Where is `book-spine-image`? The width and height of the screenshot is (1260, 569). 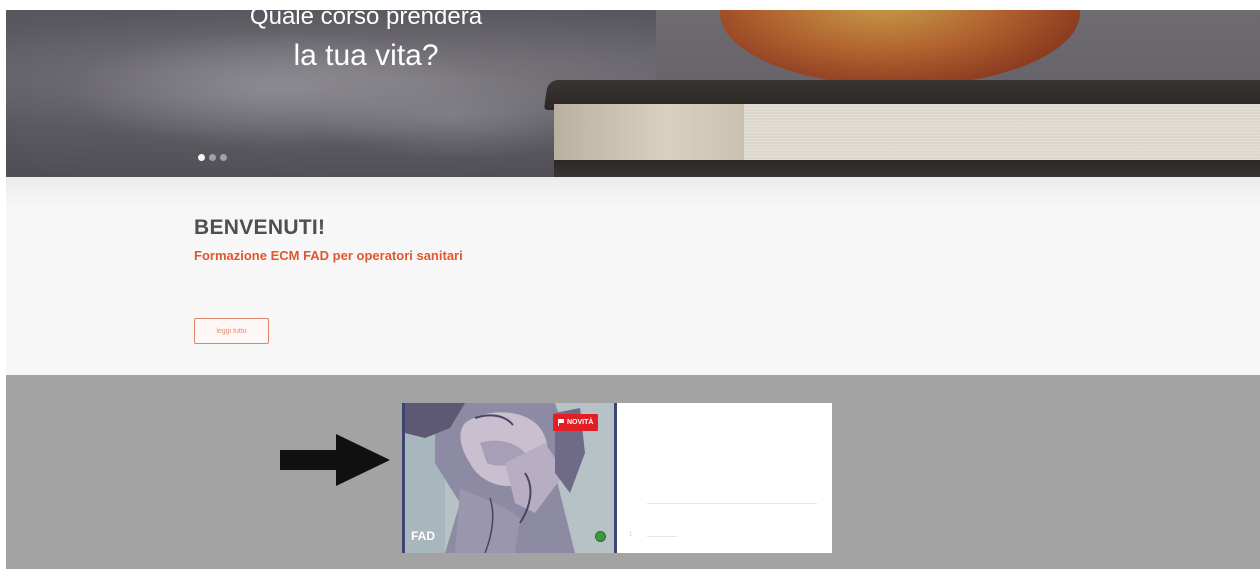
book-spine-image is located at coordinates (649, 132).